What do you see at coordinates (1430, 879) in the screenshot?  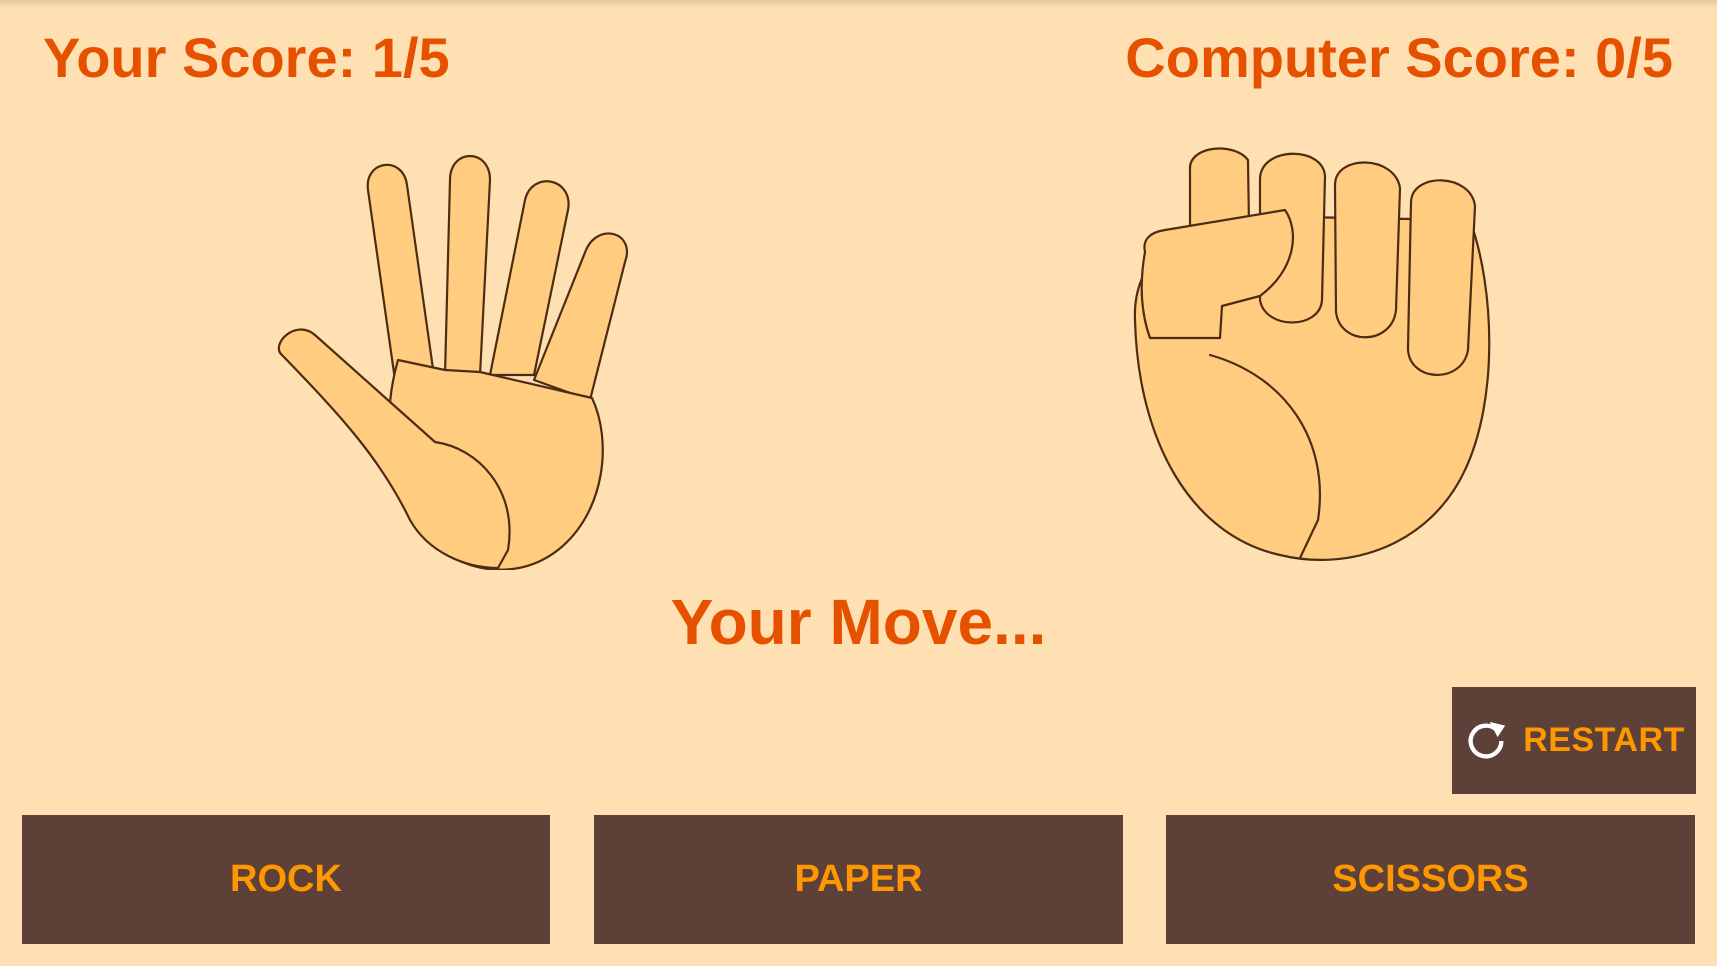 I see `scissors-button: SCISSORS` at bounding box center [1430, 879].